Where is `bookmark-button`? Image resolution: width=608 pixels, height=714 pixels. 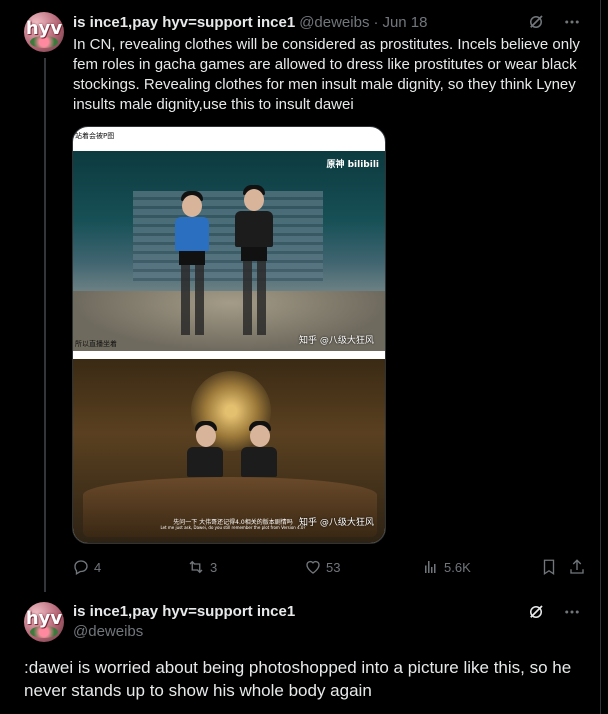 bookmark-button is located at coordinates (549, 567).